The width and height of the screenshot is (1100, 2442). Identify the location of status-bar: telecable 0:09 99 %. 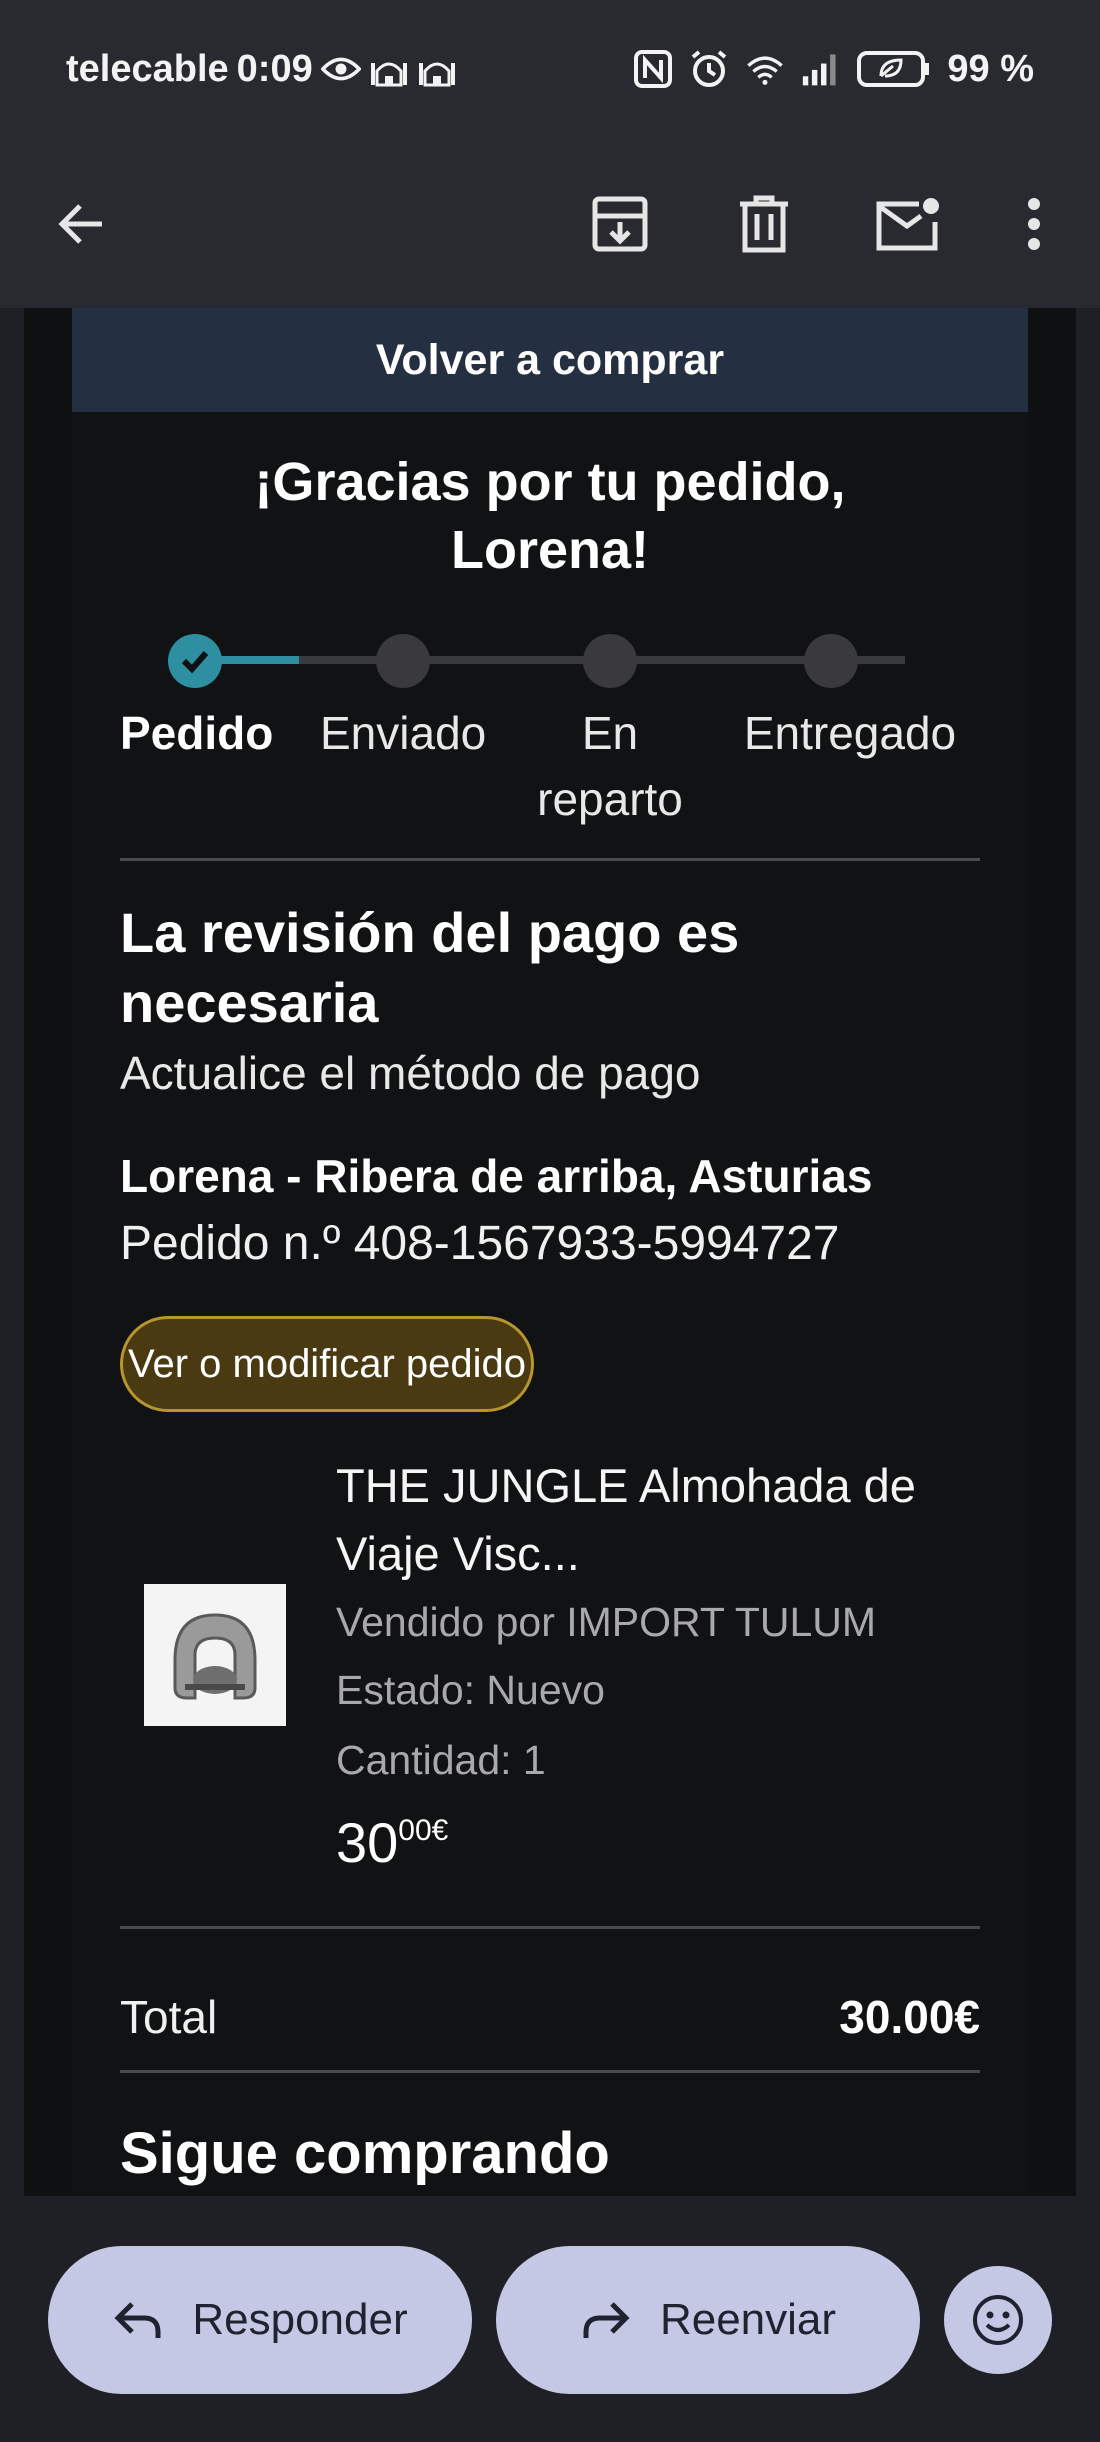
(550, 70).